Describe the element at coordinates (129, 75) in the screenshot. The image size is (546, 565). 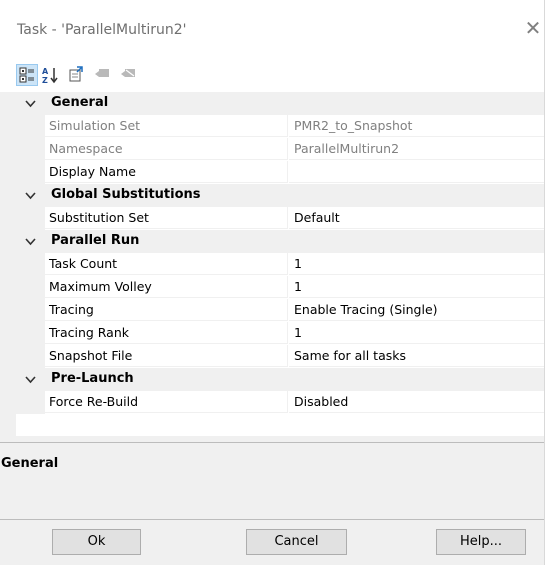
I see `uncomment-icon` at that location.